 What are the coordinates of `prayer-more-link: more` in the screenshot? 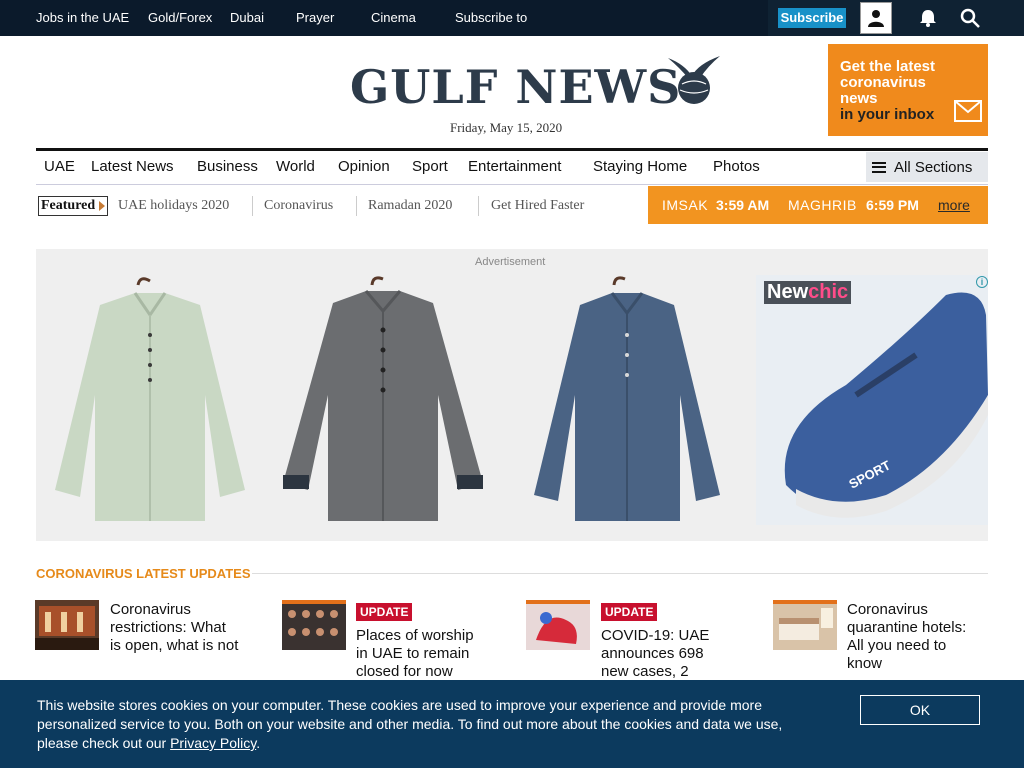 It's located at (954, 205).